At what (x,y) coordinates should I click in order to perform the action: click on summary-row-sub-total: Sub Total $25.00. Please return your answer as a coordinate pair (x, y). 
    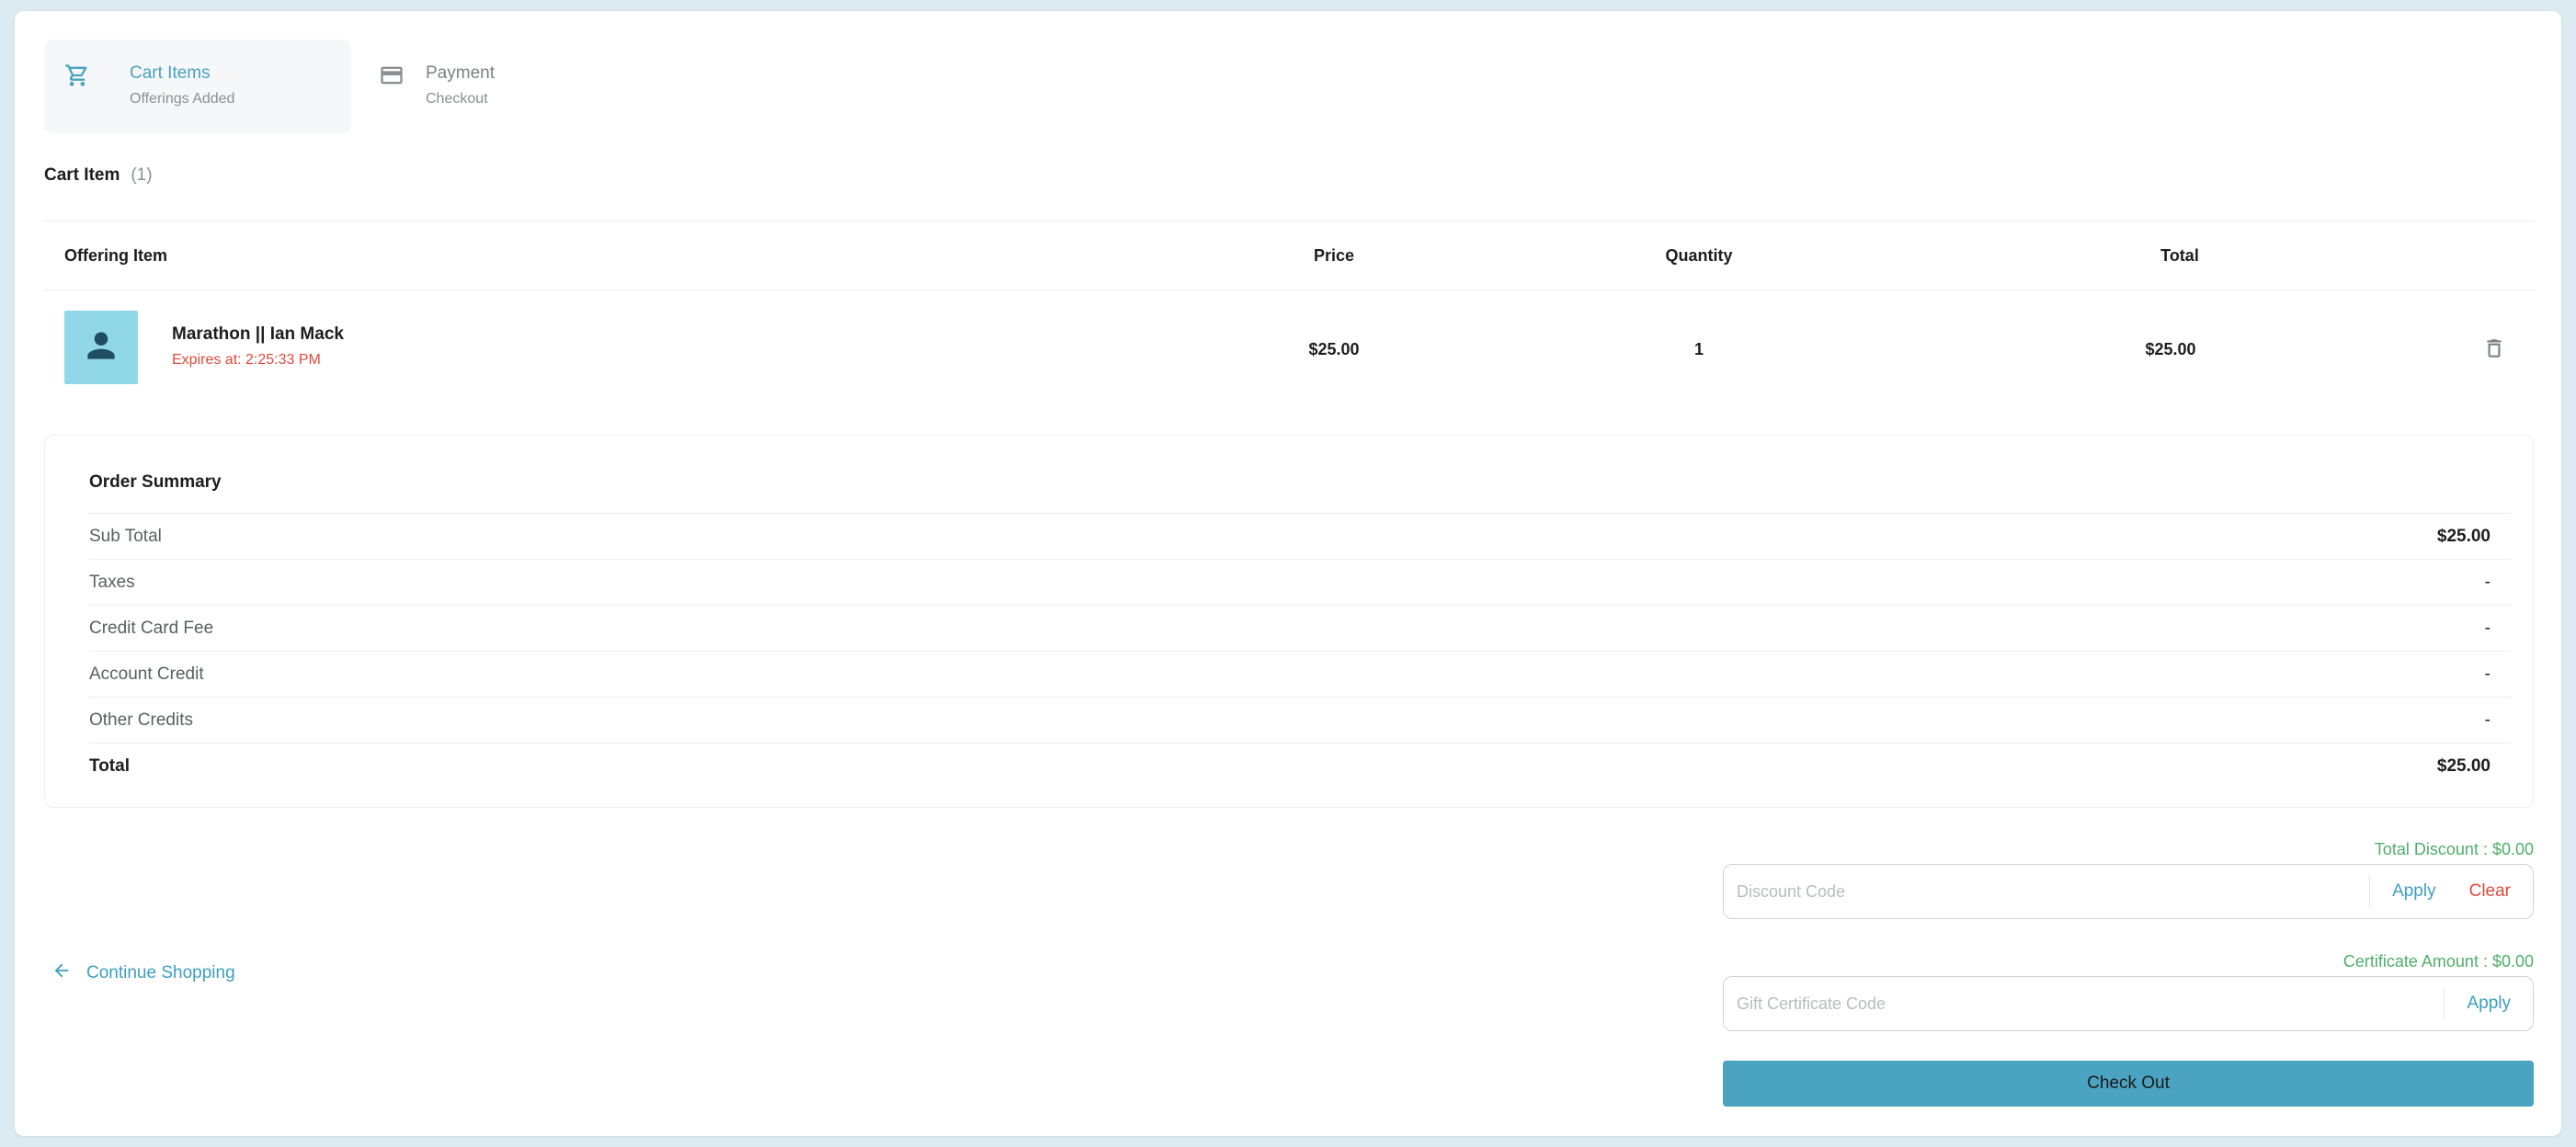
    Looking at the image, I should click on (1300, 536).